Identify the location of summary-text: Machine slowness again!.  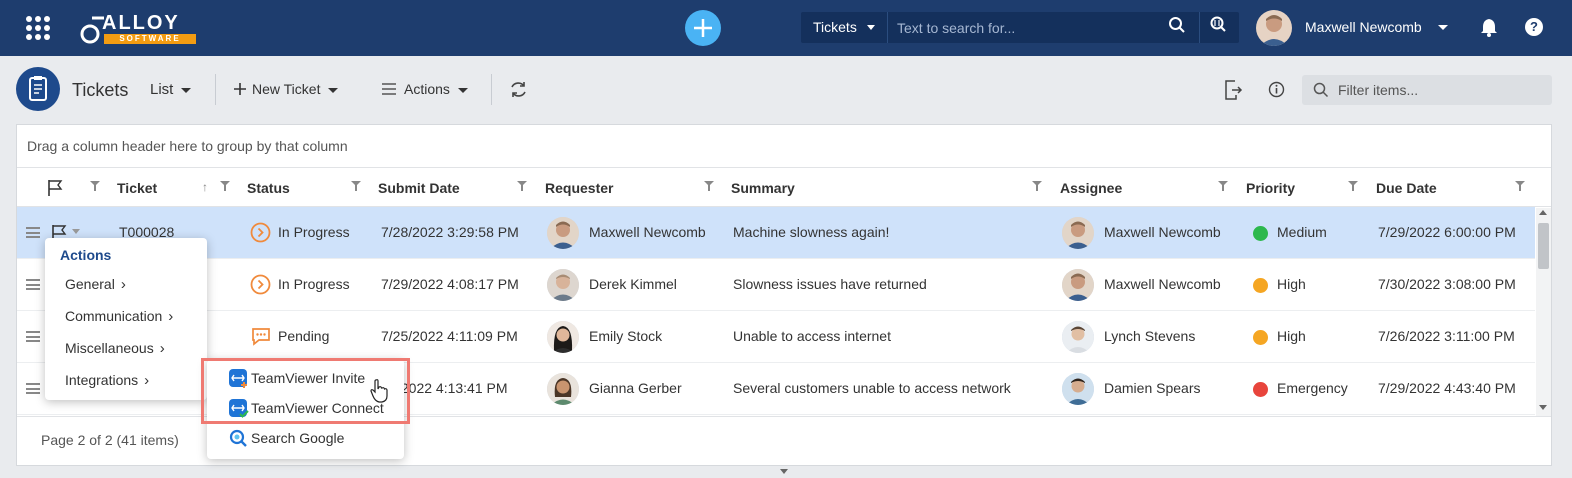
(811, 232).